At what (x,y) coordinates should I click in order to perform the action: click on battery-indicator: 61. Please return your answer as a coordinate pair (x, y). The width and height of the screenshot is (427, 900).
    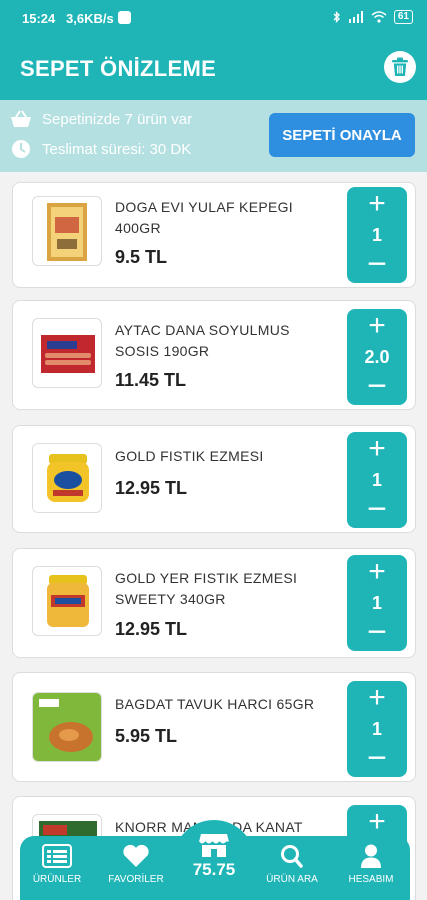
    Looking at the image, I should click on (403, 17).